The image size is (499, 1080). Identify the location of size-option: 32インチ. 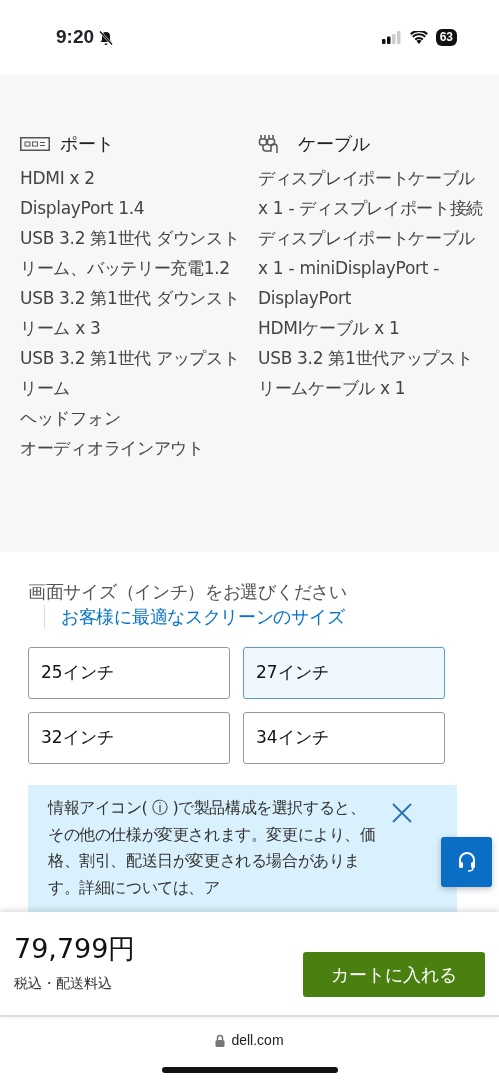
(129, 738).